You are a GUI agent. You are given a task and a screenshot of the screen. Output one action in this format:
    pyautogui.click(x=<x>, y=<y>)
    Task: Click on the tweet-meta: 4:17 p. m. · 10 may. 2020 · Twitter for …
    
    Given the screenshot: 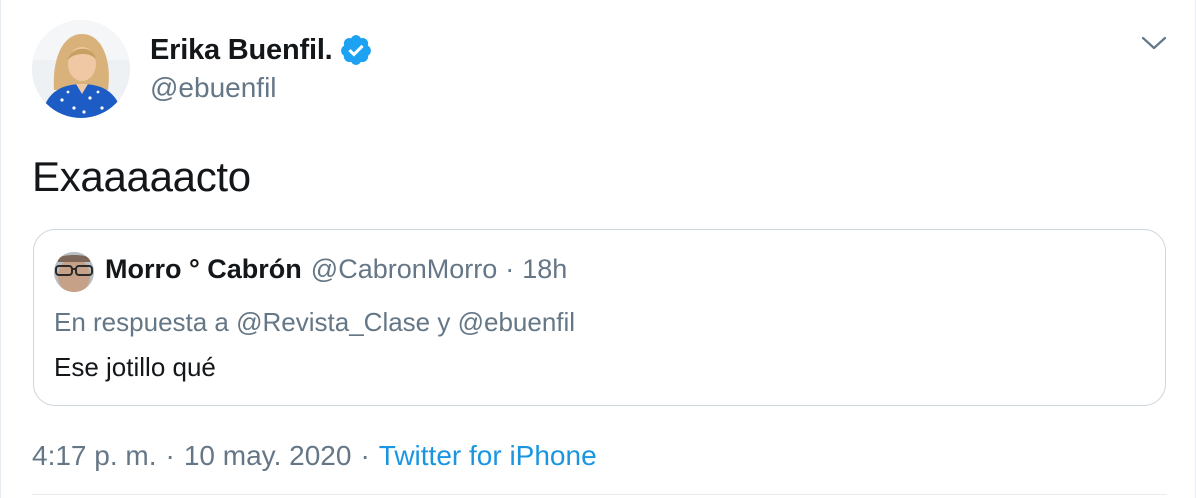 What is the action you would take?
    pyautogui.click(x=314, y=456)
    